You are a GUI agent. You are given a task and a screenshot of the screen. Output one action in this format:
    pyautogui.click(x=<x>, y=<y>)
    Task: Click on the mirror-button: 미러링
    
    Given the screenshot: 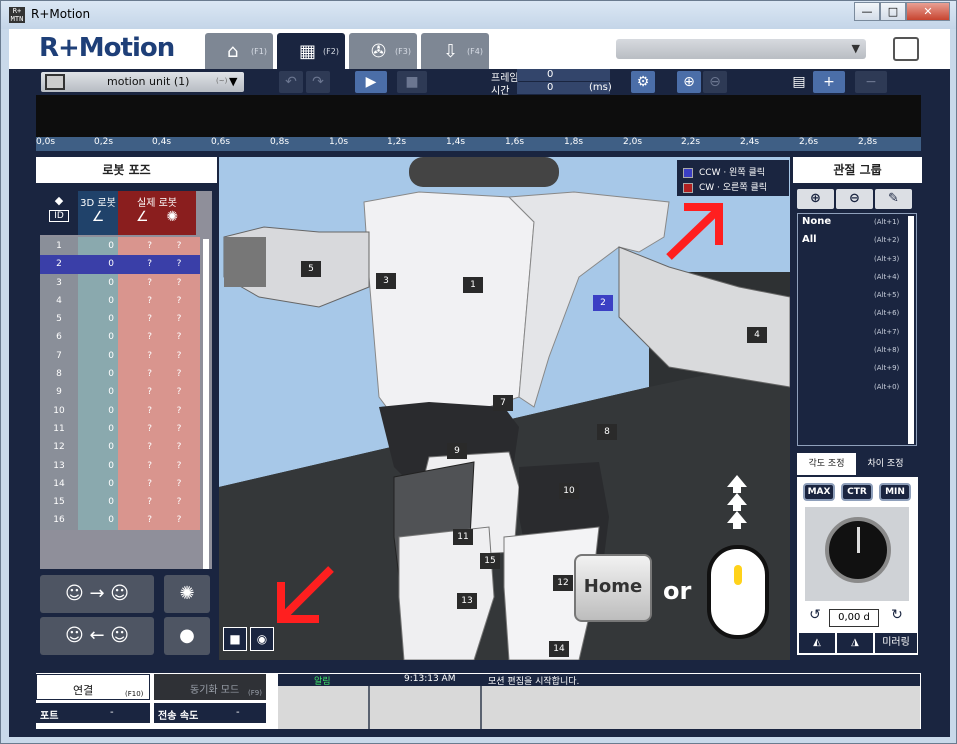 What is the action you would take?
    pyautogui.click(x=896, y=643)
    